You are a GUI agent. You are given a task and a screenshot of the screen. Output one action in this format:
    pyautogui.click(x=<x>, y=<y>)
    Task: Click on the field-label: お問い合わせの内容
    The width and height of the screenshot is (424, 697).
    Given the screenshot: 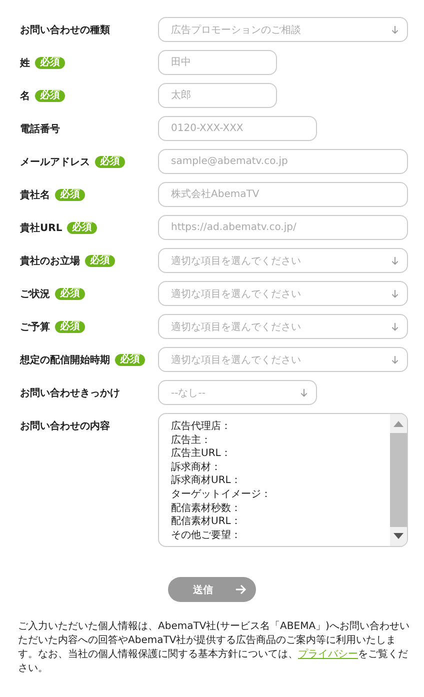 What is the action you would take?
    pyautogui.click(x=65, y=426)
    